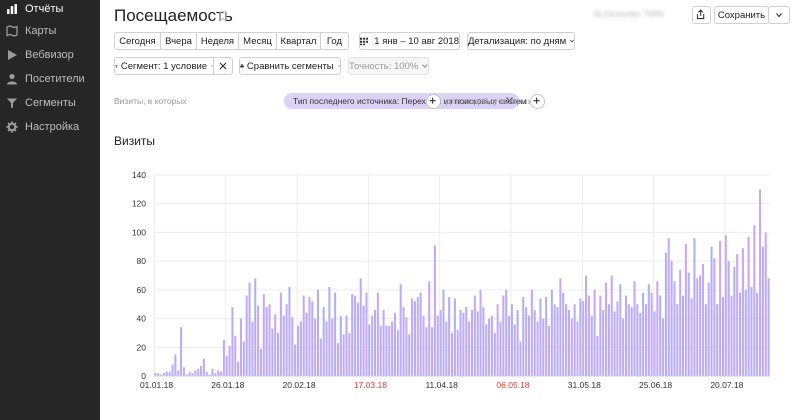 The width and height of the screenshot is (800, 420). I want to click on y-tick-label: 120, so click(139, 204).